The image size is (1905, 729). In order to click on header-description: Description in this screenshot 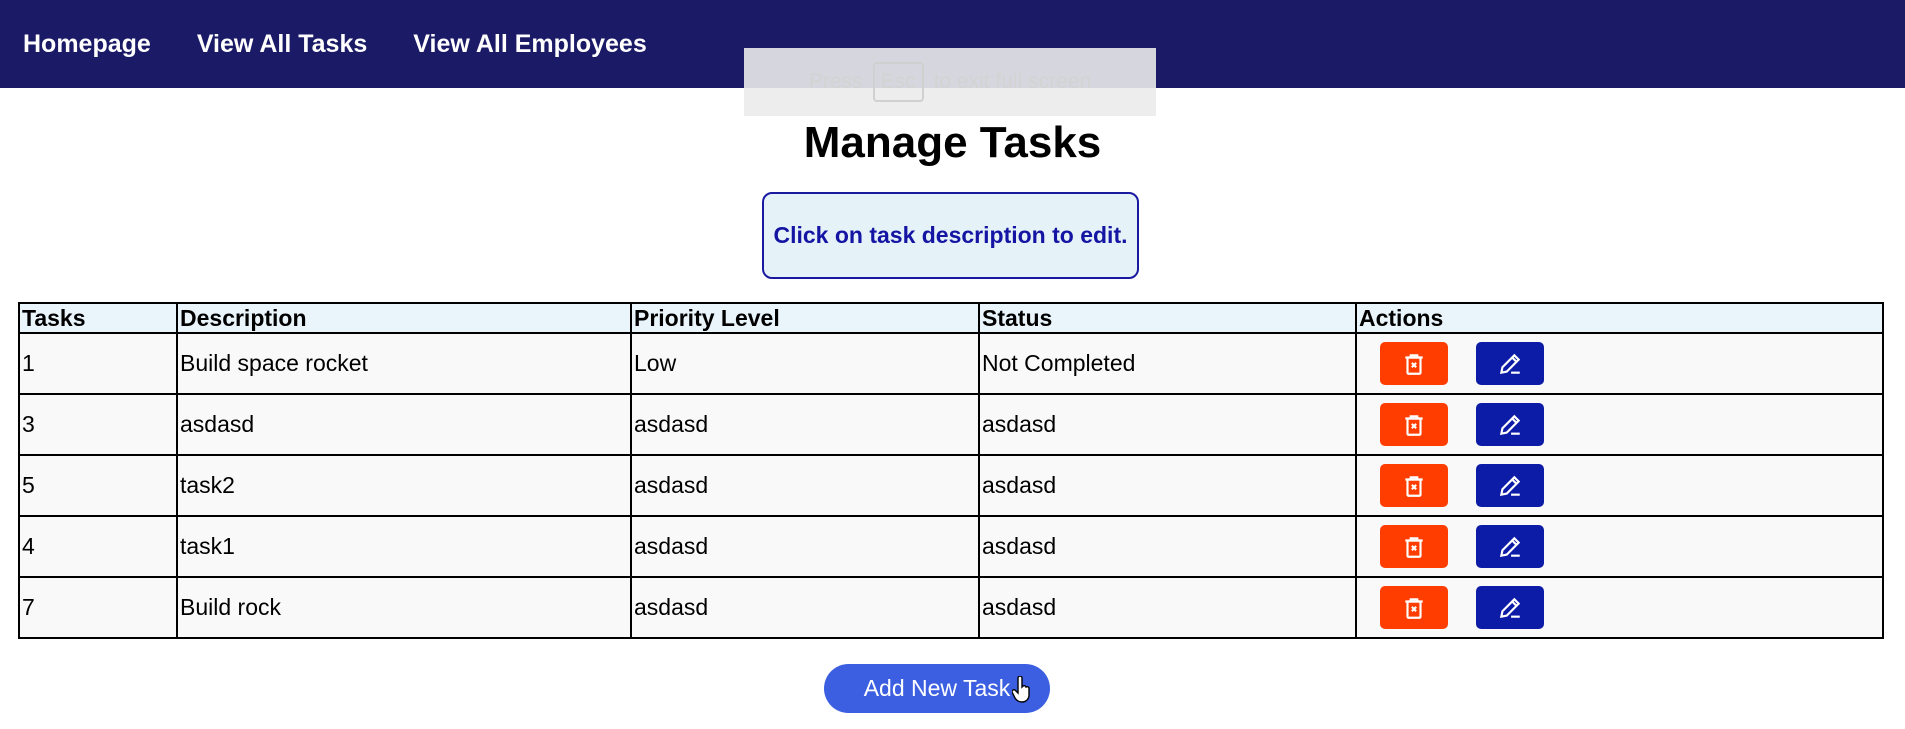, I will do `click(404, 318)`.